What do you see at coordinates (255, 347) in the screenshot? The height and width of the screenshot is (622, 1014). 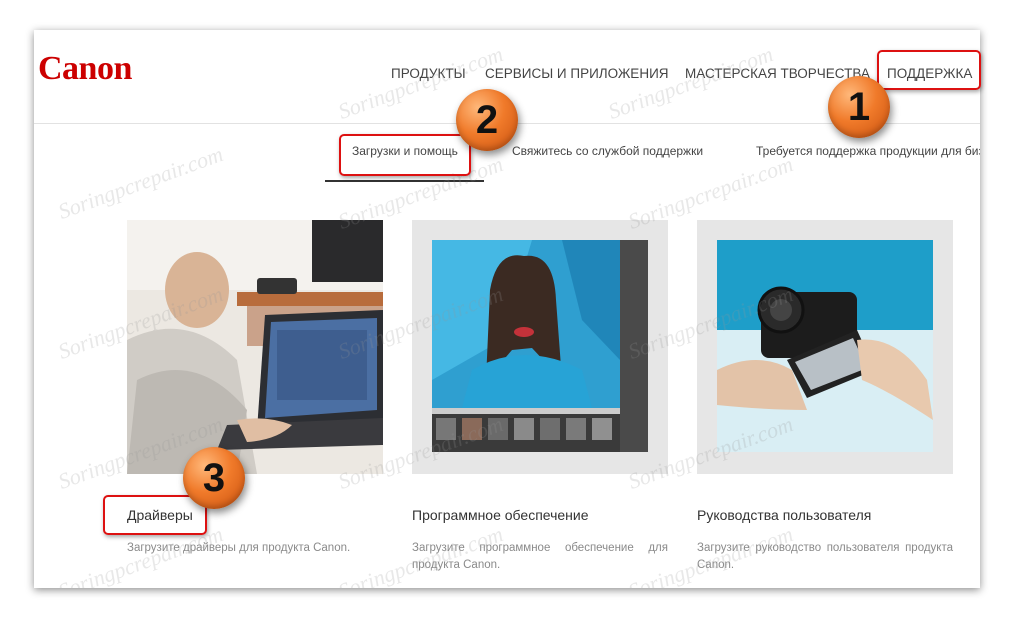 I see `laptop-user-image` at bounding box center [255, 347].